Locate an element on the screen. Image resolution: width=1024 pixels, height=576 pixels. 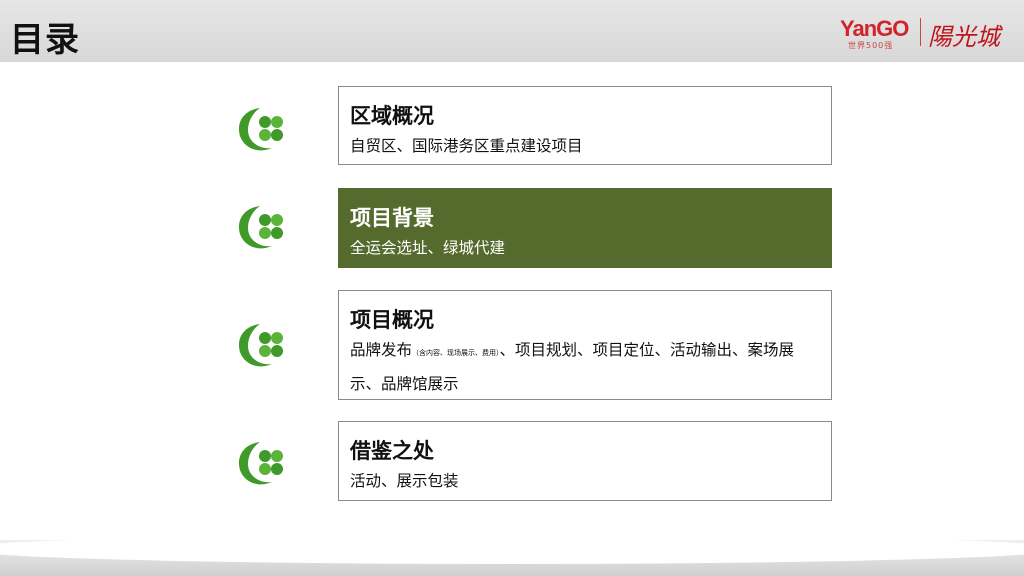
logo-tagline: 世界500强 is located at coordinates (871, 45).